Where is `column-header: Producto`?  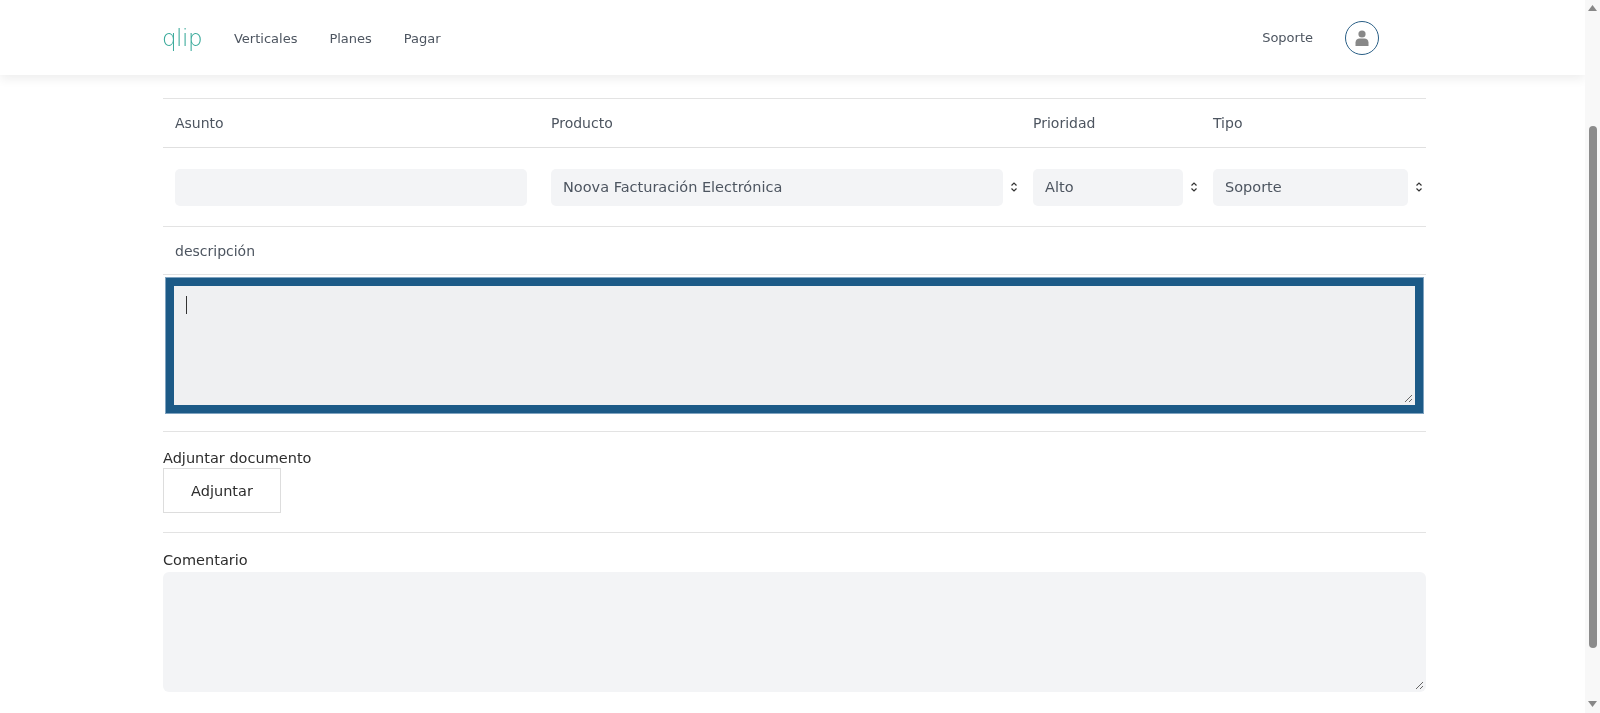
column-header: Producto is located at coordinates (780, 123).